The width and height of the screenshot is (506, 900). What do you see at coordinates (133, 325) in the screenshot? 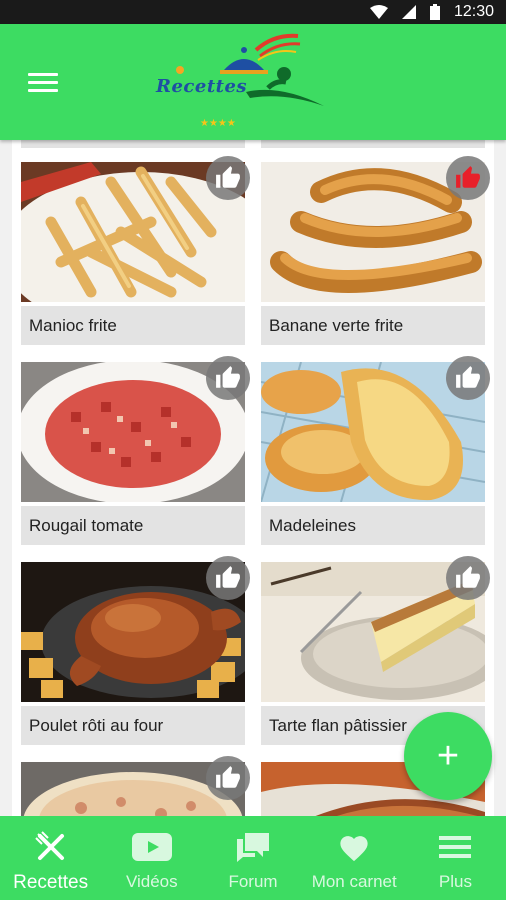
I see `recipe-title: Manioc frite` at bounding box center [133, 325].